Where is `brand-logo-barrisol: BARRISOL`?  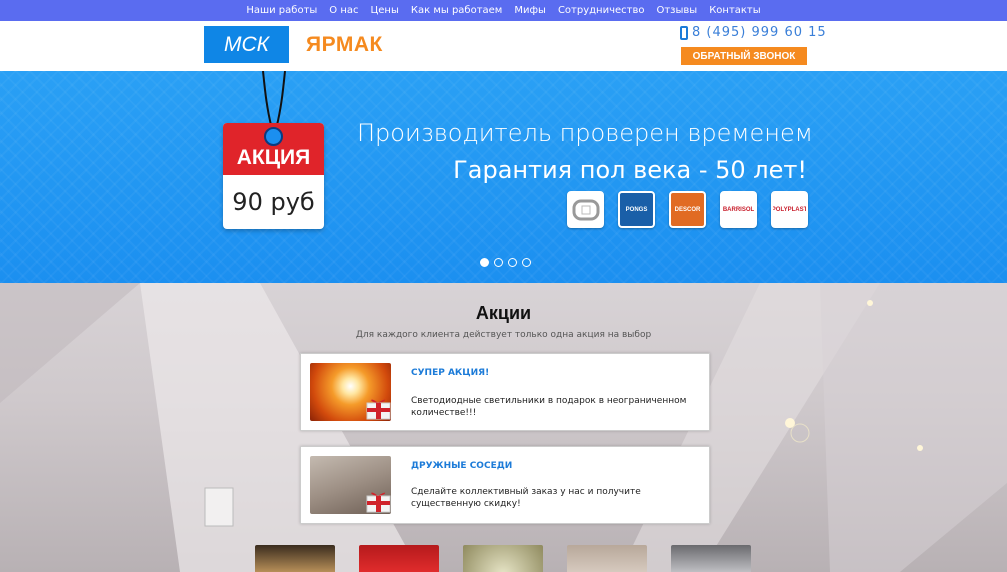
brand-logo-barrisol: BARRISOL is located at coordinates (738, 209).